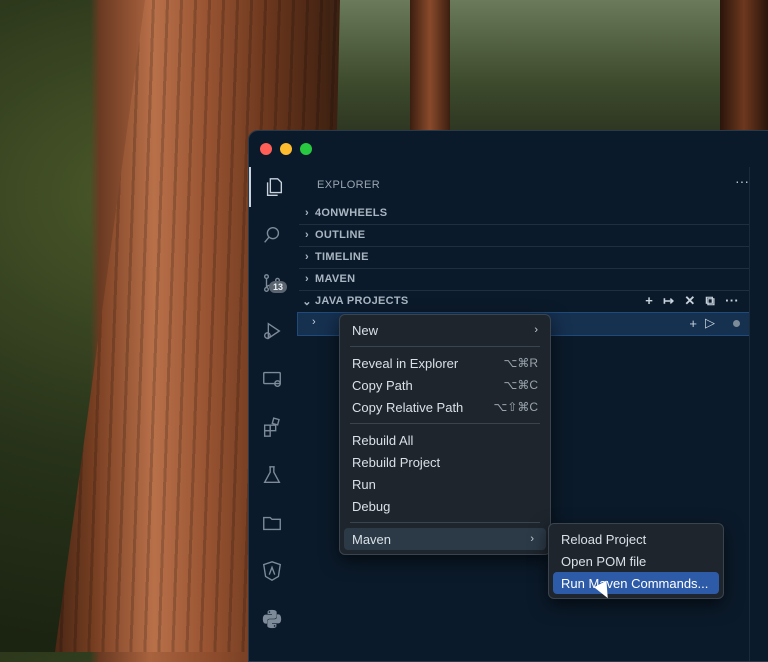 Image resolution: width=768 pixels, height=662 pixels. What do you see at coordinates (371, 506) in the screenshot?
I see `menu-label: Debug` at bounding box center [371, 506].